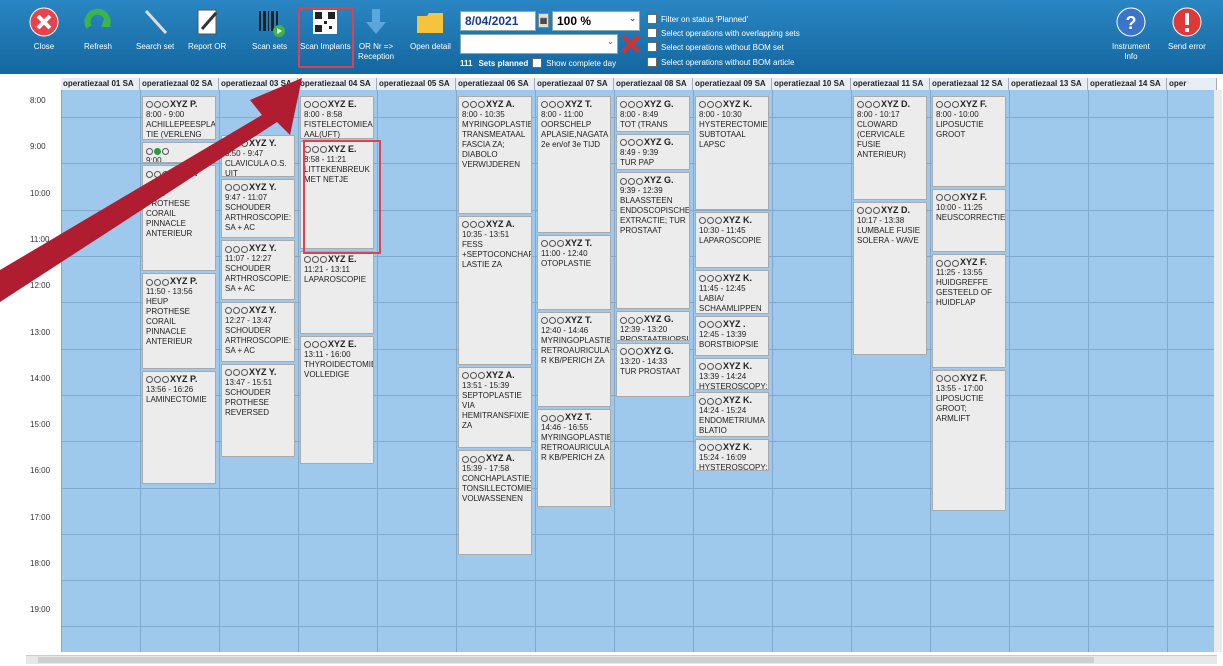 Image resolution: width=1223 pixels, height=666 pixels. I want to click on room-header: operatiezaal 04 SA, so click(337, 84).